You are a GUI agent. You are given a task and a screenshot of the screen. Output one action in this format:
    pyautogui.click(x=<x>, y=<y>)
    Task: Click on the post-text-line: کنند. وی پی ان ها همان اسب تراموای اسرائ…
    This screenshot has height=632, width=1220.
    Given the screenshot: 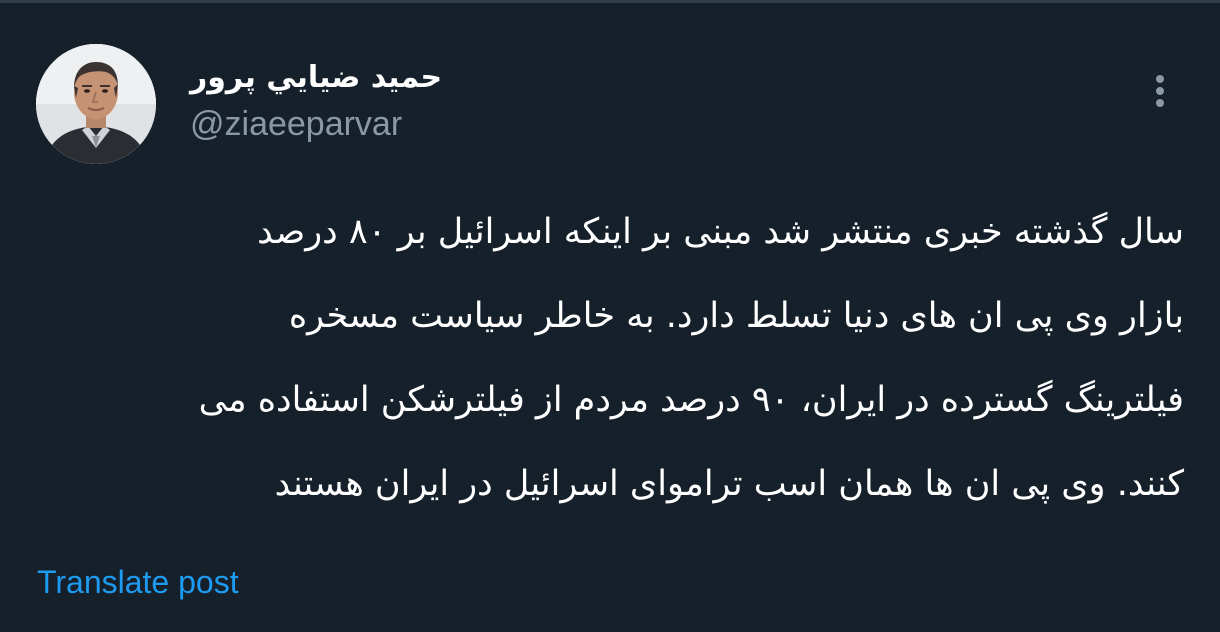 What is the action you would take?
    pyautogui.click(x=729, y=484)
    